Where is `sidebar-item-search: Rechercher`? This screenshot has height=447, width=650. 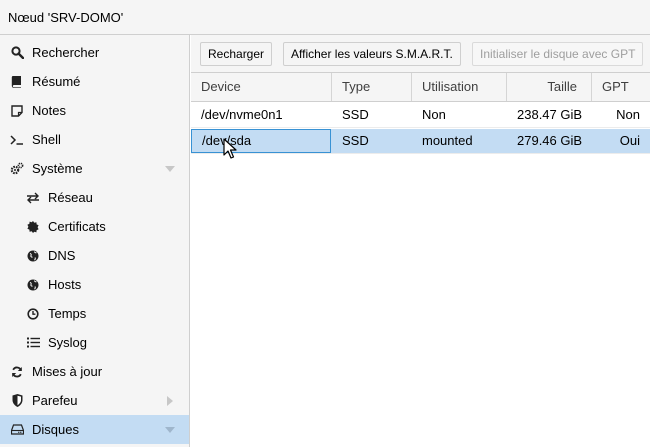 sidebar-item-search: Rechercher is located at coordinates (94, 52).